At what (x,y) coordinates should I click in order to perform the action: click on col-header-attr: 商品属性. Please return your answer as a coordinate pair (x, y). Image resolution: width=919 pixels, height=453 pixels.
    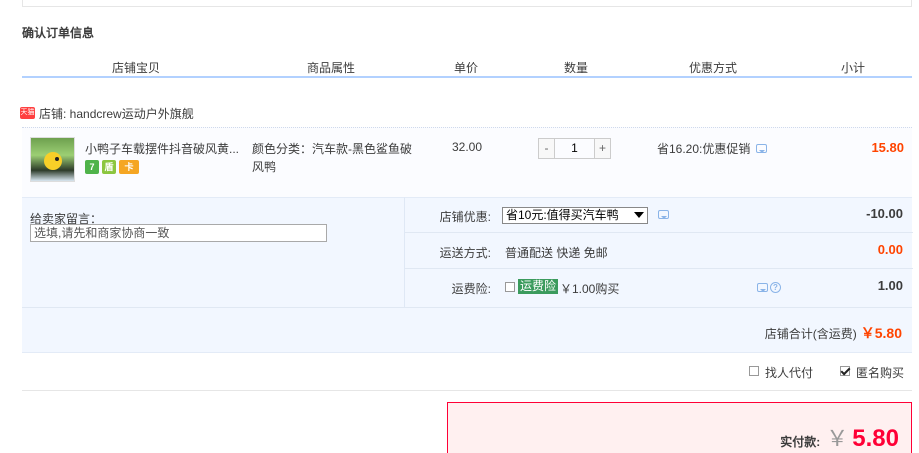
    Looking at the image, I should click on (330, 68).